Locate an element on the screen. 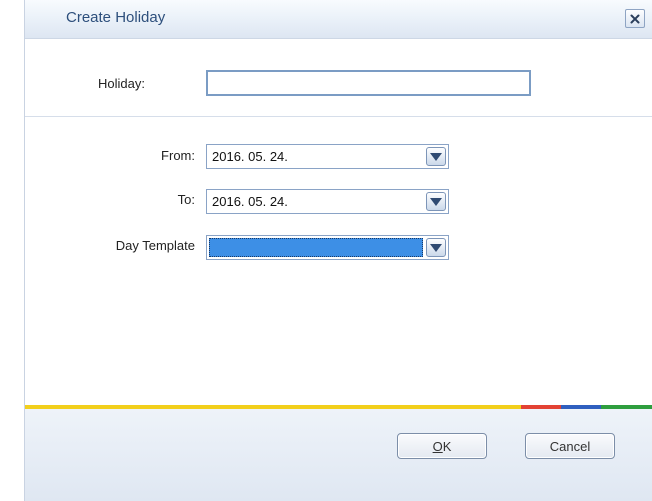 The height and width of the screenshot is (501, 652). day-template-selection is located at coordinates (316, 247).